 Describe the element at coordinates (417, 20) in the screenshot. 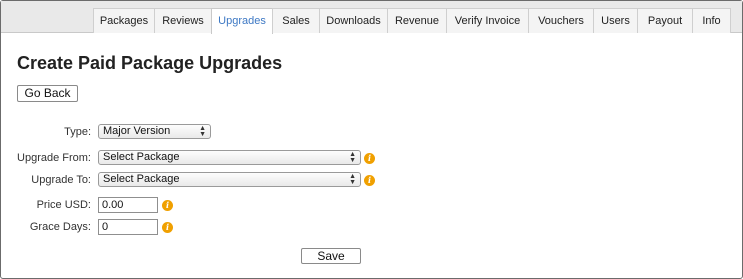

I see `tab-revenue: Revenue` at that location.